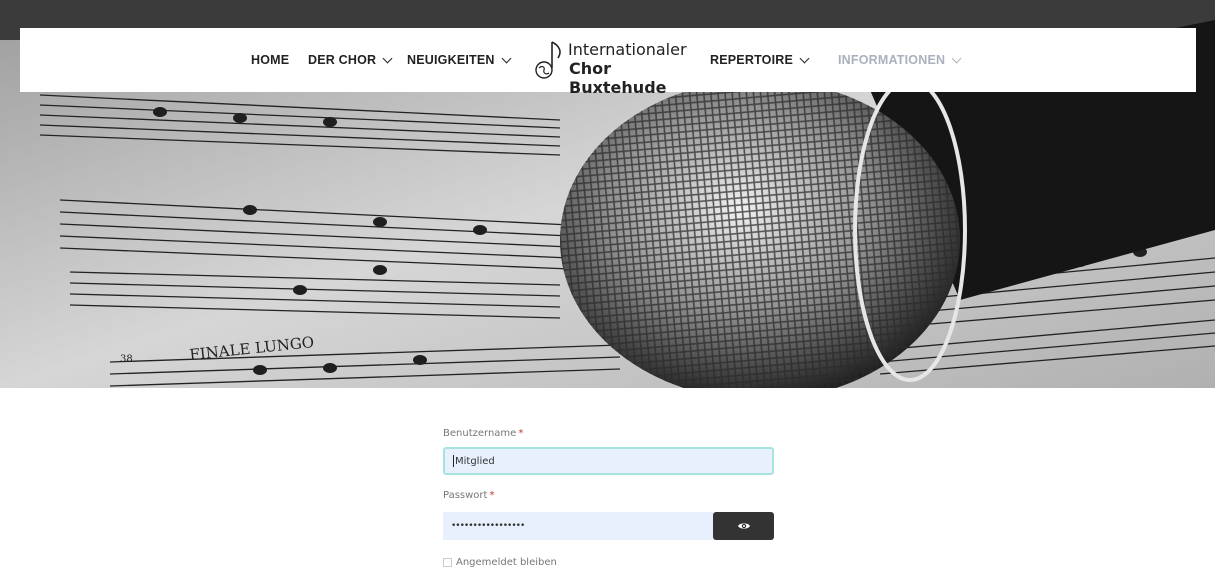 The image size is (1215, 568). I want to click on nav-label: INFORMATIONEN, so click(892, 60).